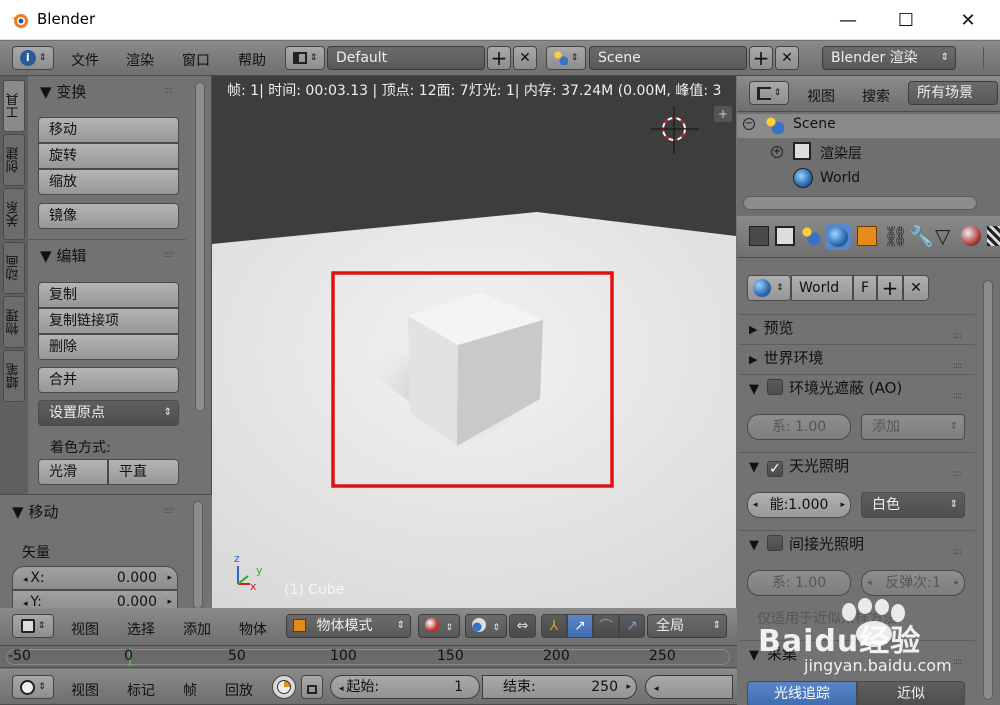 This screenshot has height=705, width=1000. Describe the element at coordinates (632, 626) in the screenshot. I see `manipulator-scale-button: ↗` at that location.